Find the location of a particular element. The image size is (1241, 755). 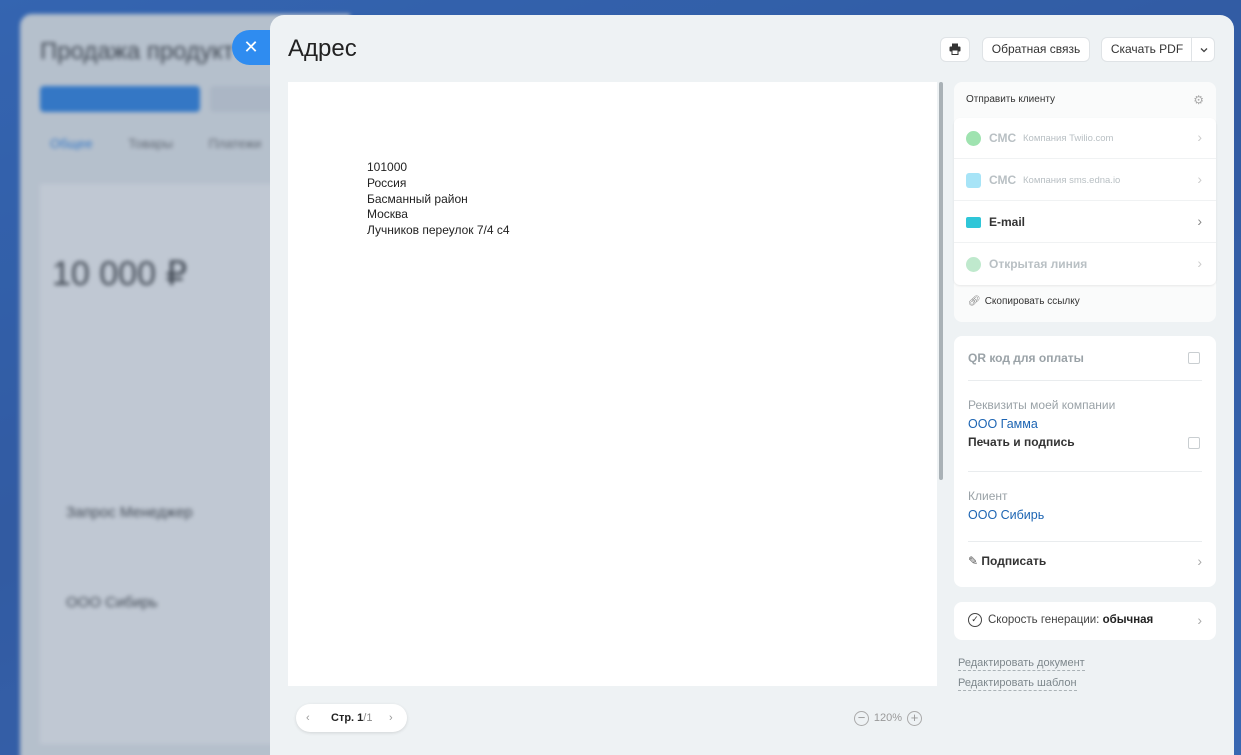

copy-link-button: 🔗︎ Скопировать ссылку is located at coordinates (1024, 301).